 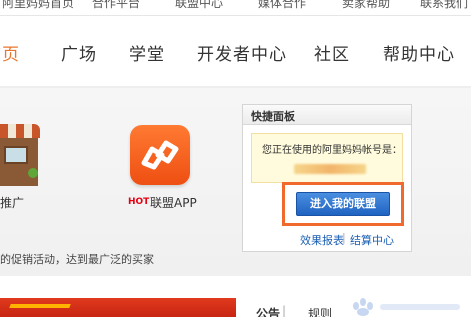 What do you see at coordinates (10, 52) in the screenshot?
I see `nav-home: 首页` at bounding box center [10, 52].